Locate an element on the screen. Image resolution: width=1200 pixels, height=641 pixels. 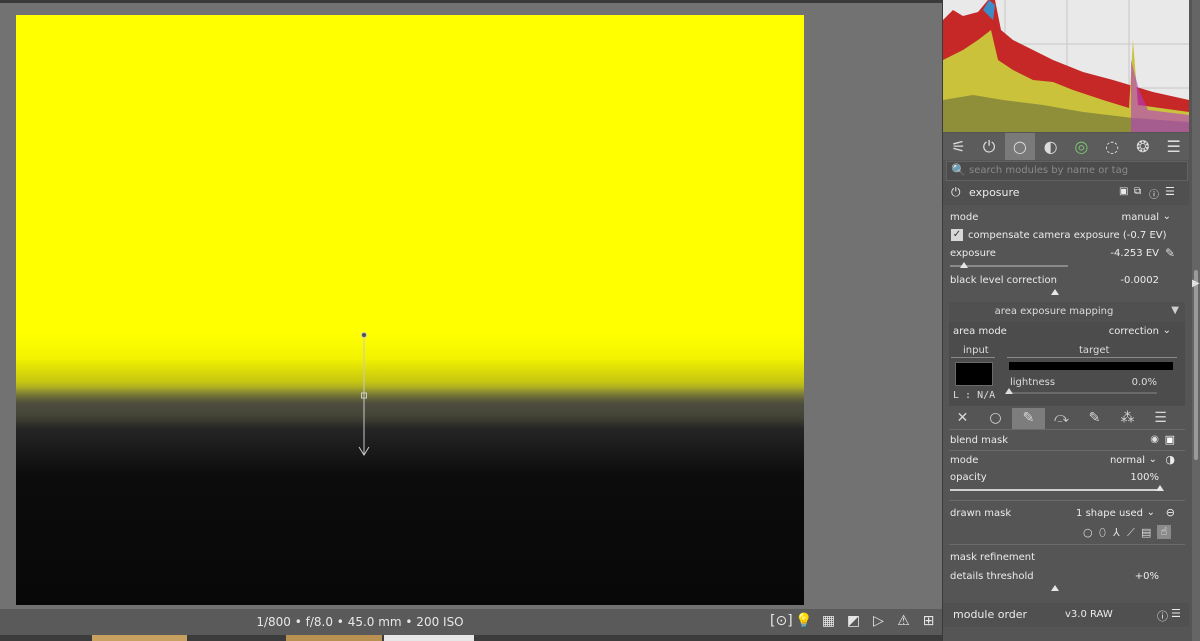
opacity-slider-marker is located at coordinates (1160, 488).